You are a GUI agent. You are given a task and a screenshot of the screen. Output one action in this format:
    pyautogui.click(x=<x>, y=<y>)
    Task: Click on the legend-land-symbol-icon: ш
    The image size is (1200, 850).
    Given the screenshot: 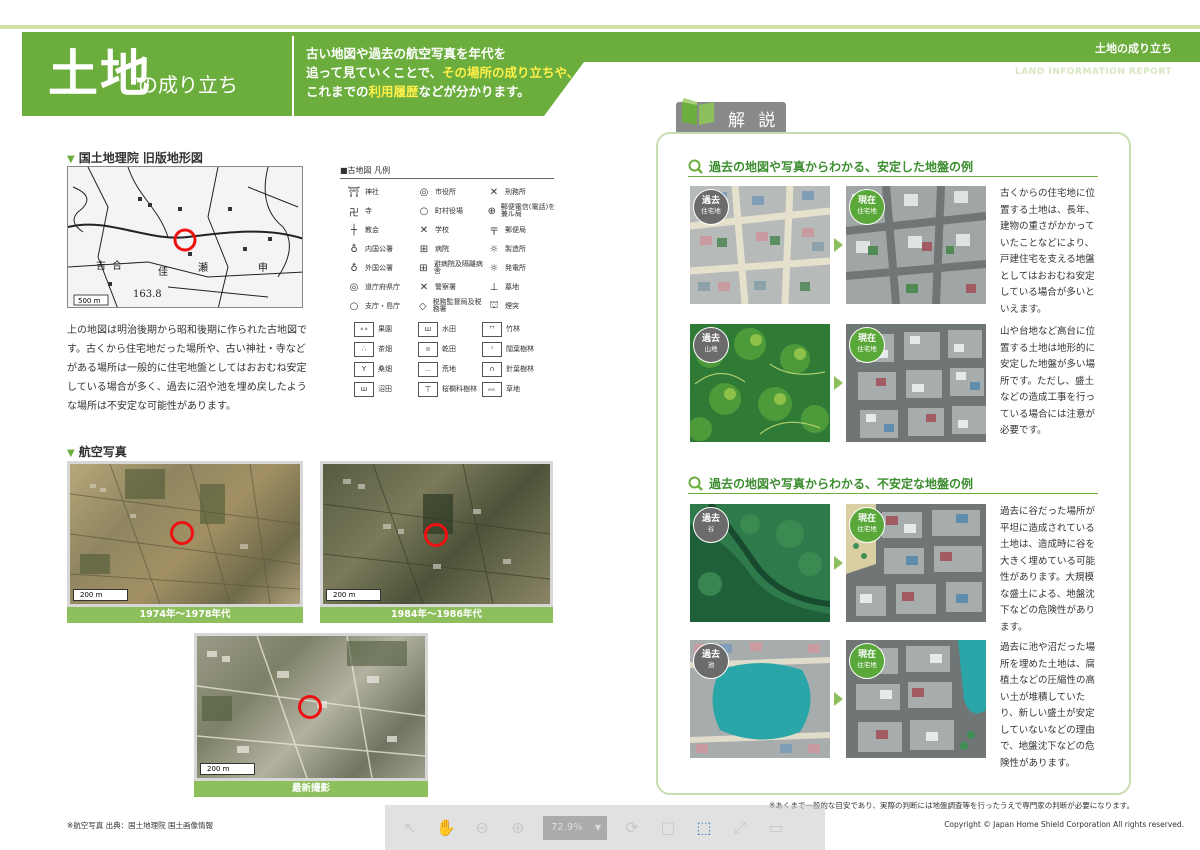 What is the action you would take?
    pyautogui.click(x=428, y=329)
    